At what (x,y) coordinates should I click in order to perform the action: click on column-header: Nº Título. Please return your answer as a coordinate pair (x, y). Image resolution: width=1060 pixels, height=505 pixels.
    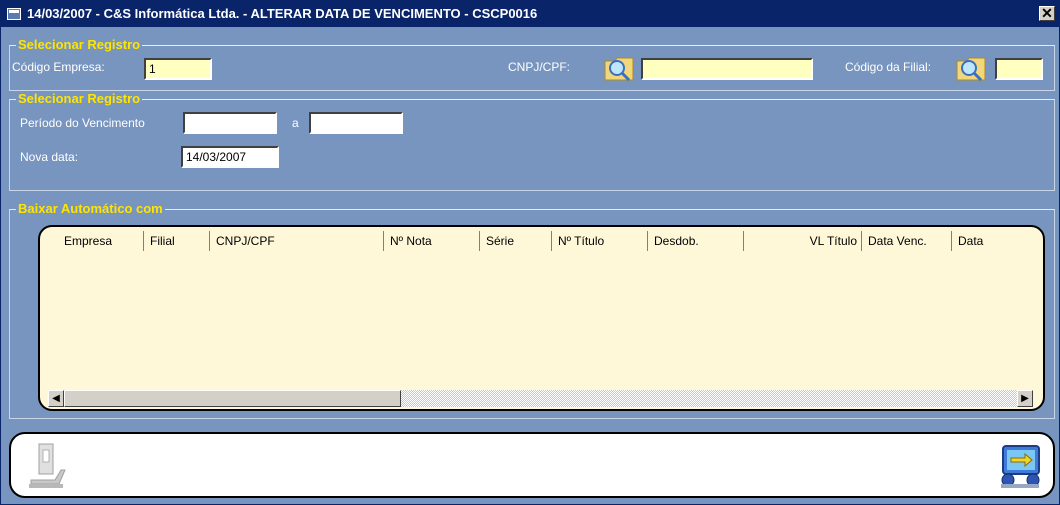
    Looking at the image, I should click on (600, 241).